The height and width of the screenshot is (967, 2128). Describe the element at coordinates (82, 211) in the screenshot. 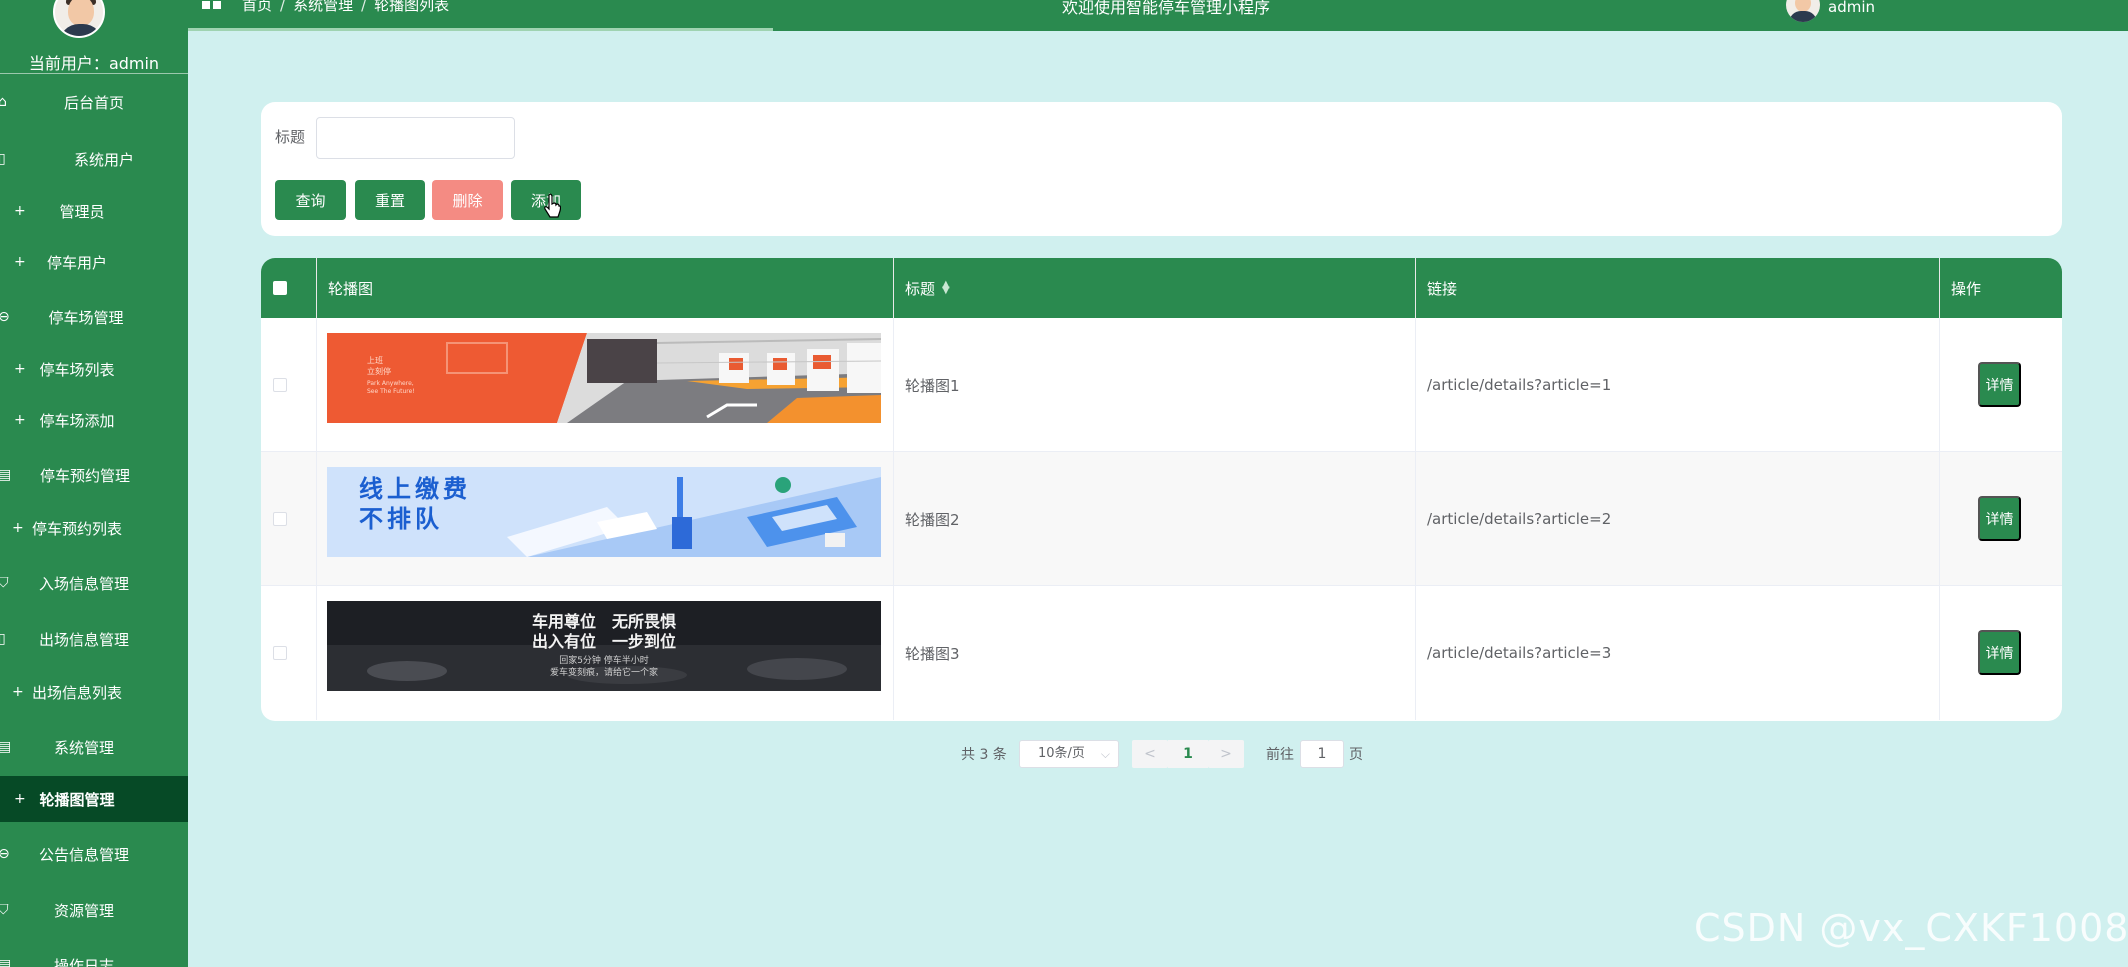

I see `sidebar-item-label: 管理员` at that location.